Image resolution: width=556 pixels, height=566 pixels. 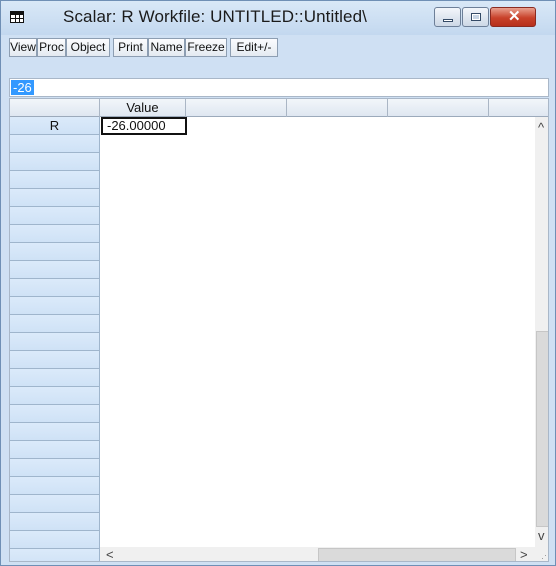 I want to click on object-button: Object, so click(x=88, y=47).